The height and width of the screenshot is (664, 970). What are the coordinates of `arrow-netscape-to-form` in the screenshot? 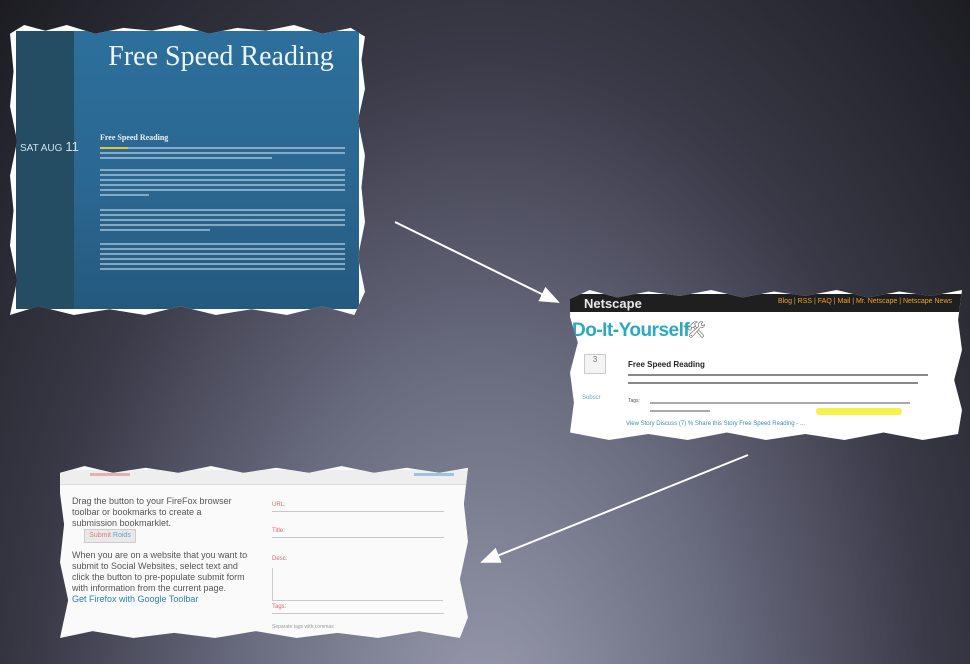 It's located at (614, 508).